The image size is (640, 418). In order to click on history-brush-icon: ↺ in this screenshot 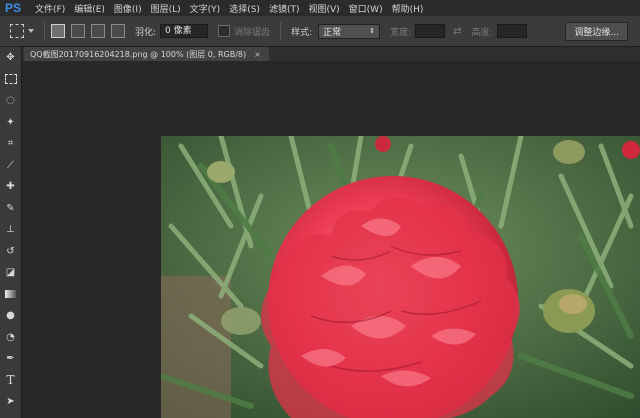, I will do `click(10, 252)`.